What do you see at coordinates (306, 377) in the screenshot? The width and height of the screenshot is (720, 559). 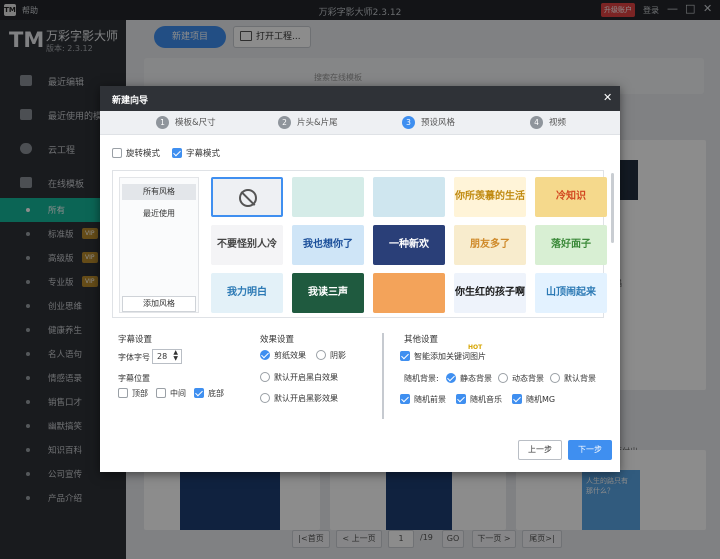 I see `option-label: 默认开启黑白效果` at bounding box center [306, 377].